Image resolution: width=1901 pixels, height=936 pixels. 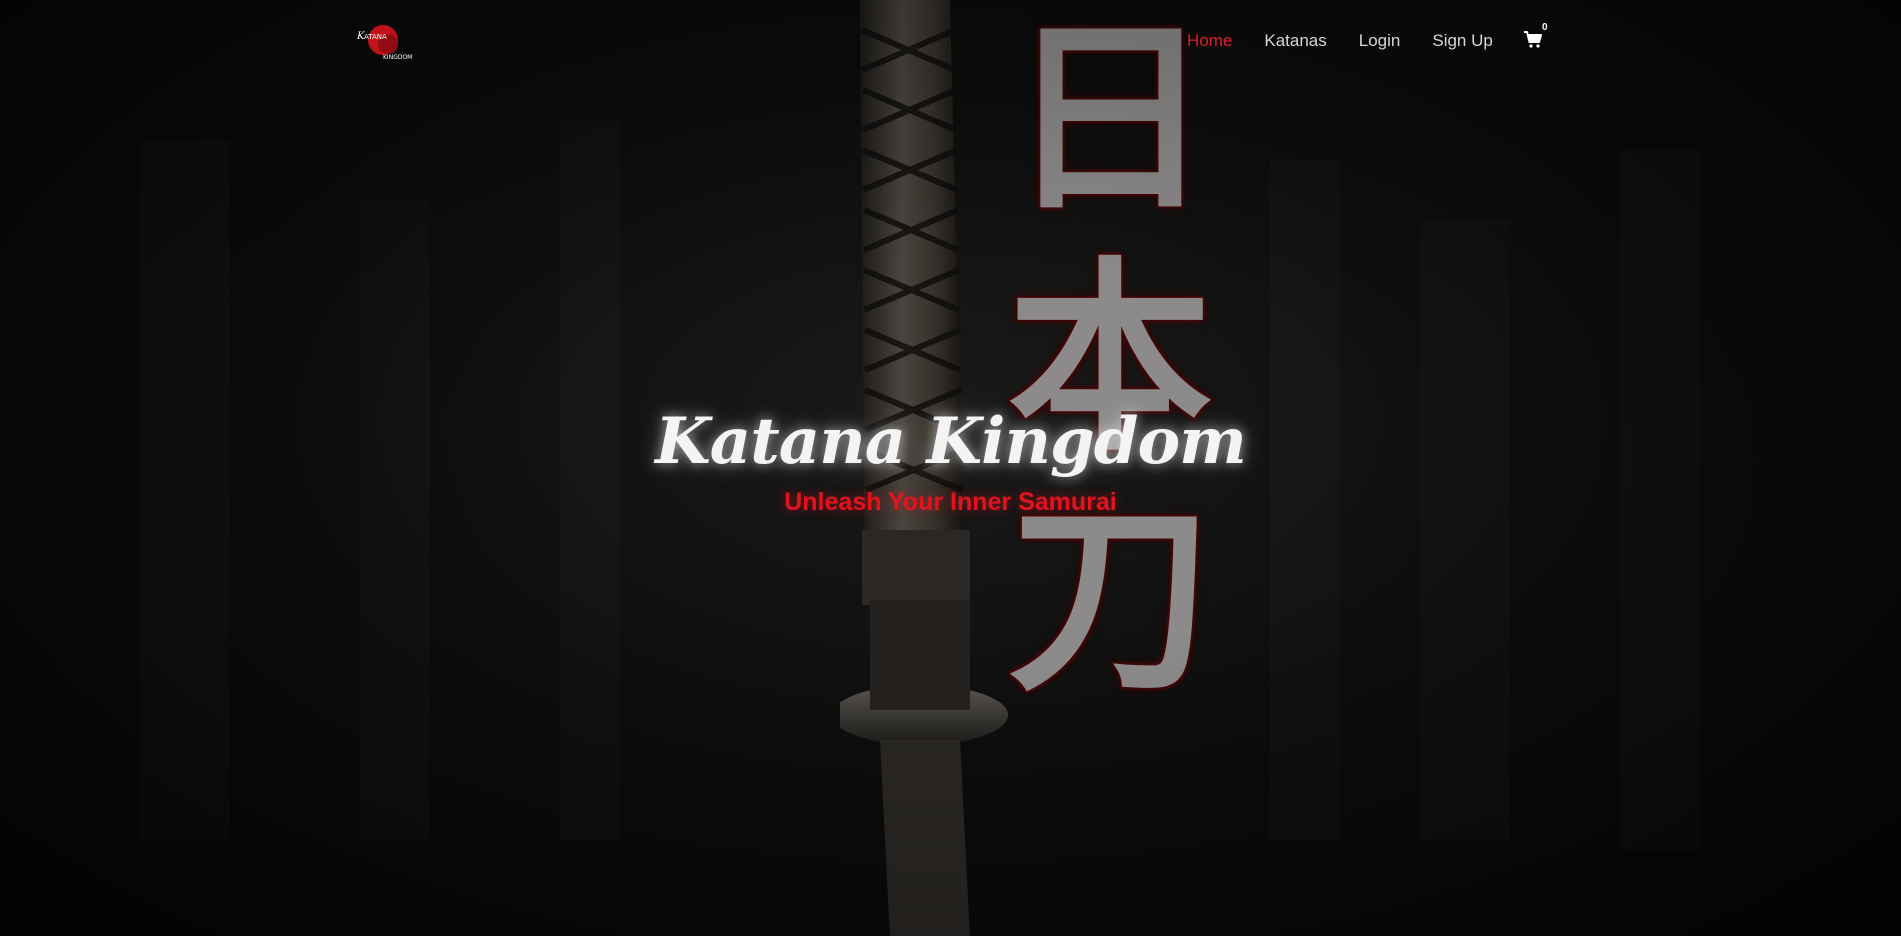 I want to click on svg-text: ATANA, so click(x=375, y=37).